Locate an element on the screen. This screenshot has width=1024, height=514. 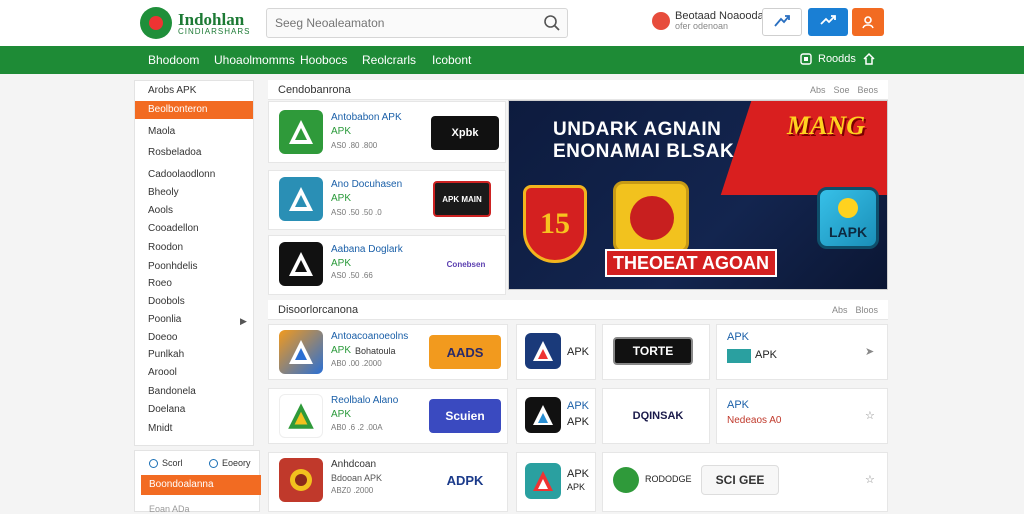
sidebar-item: Bheoly is located at coordinates (194, 193).